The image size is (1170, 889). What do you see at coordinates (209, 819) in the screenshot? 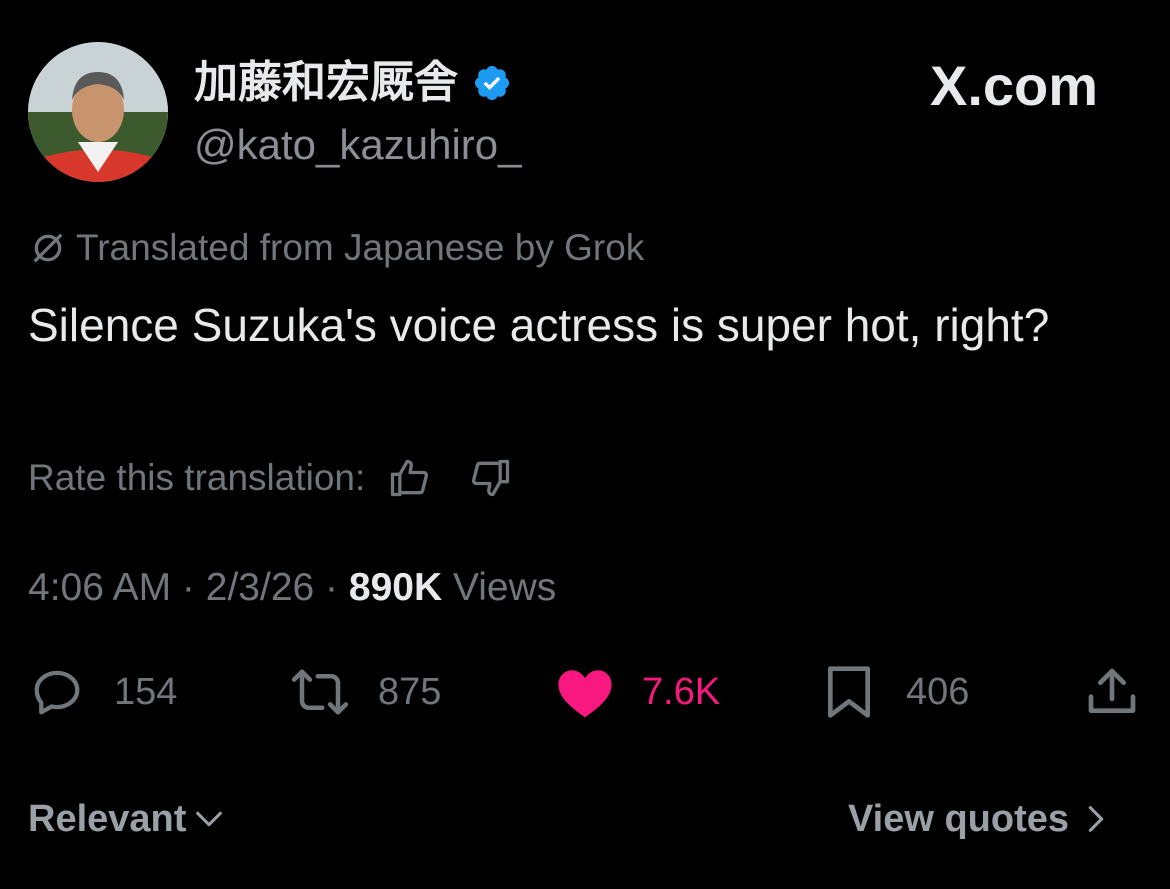
I see `chevron-down-icon` at bounding box center [209, 819].